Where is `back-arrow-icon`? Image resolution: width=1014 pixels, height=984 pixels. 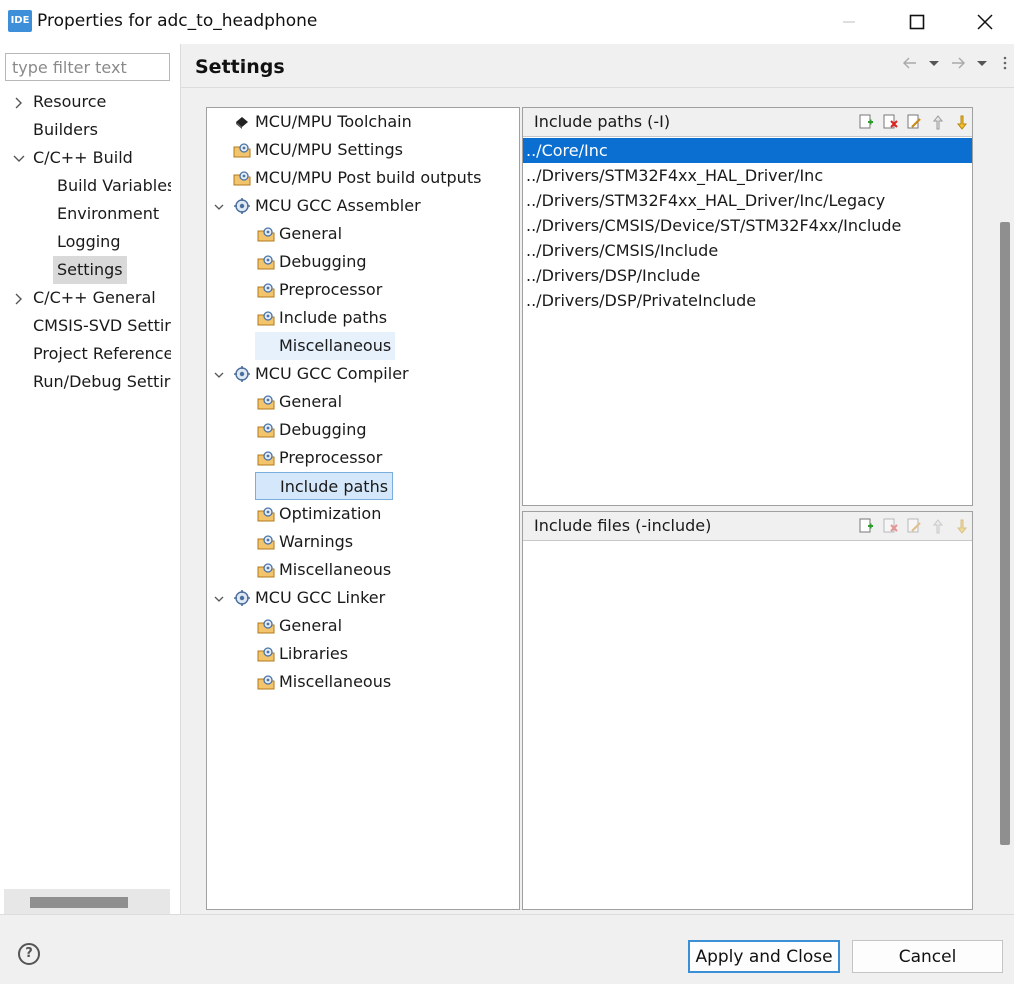
back-arrow-icon is located at coordinates (910, 63).